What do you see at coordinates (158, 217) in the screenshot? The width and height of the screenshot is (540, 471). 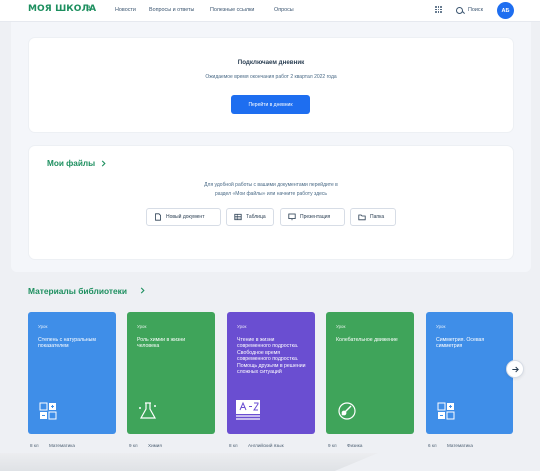 I see `document-icon` at bounding box center [158, 217].